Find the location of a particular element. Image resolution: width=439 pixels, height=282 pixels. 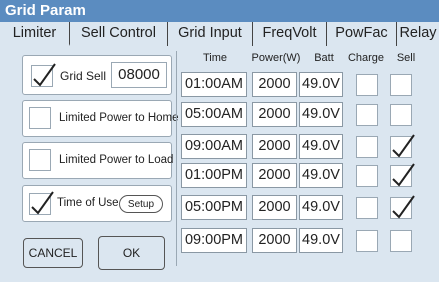

grid-sell-label: Grid Sell is located at coordinates (83, 76).